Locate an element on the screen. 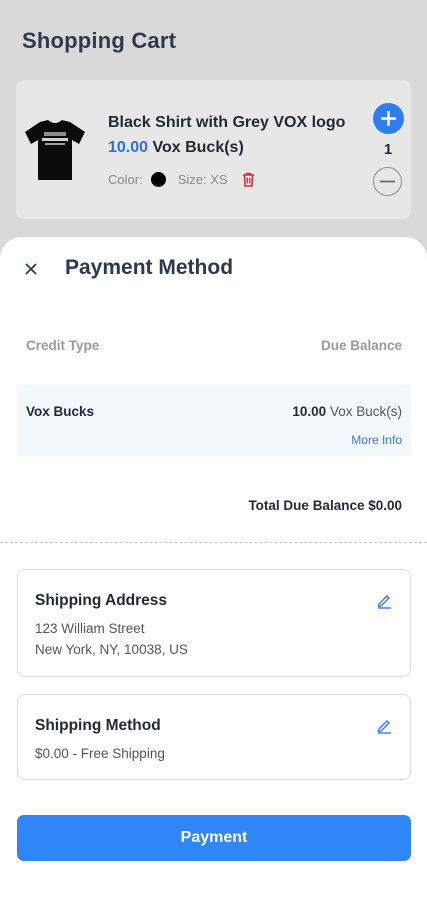 Image resolution: width=427 pixels, height=900 pixels. credit-balance: 10.00 Vox Buck(s) is located at coordinates (347, 411).